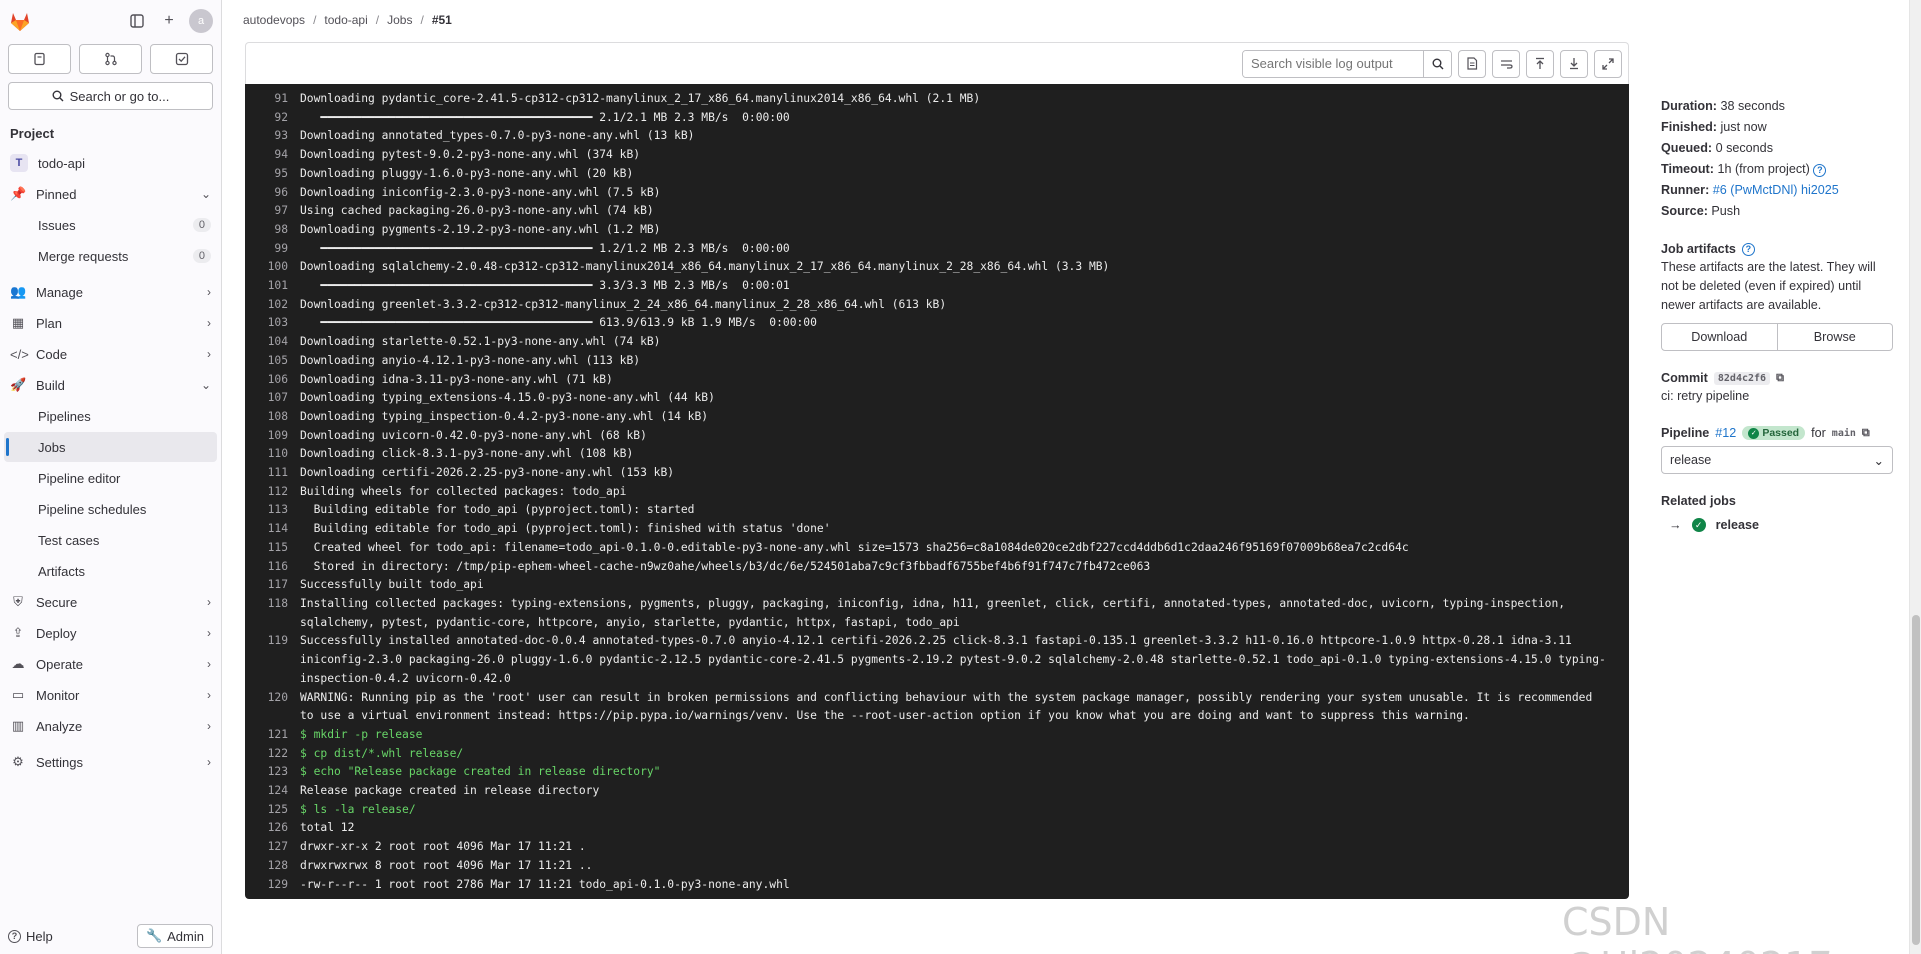 This screenshot has height=954, width=1921. Describe the element at coordinates (345, 20) in the screenshot. I see `breadcrumb-item: todo-api` at that location.